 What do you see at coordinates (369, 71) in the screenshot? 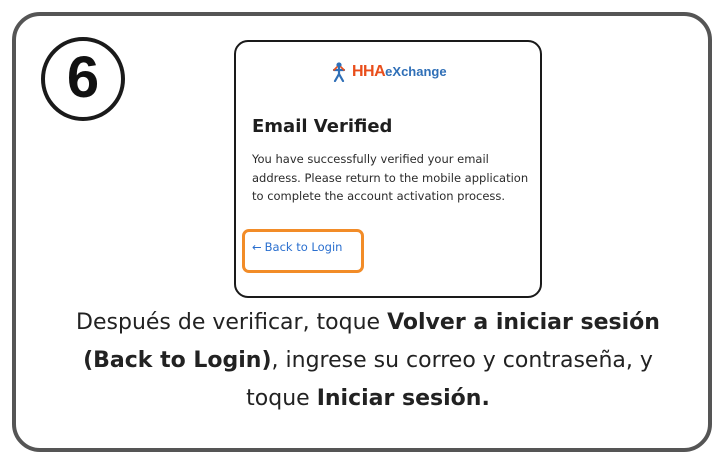
I see `logo-brand-hha: HHA` at bounding box center [369, 71].